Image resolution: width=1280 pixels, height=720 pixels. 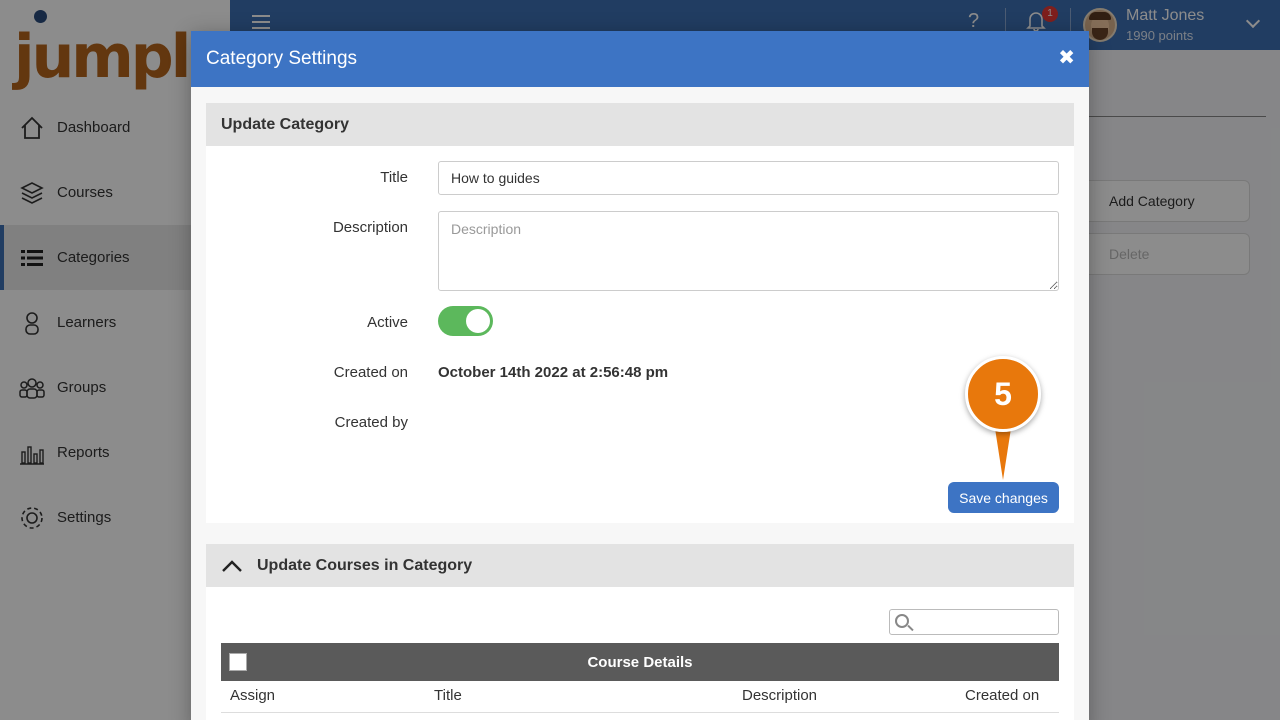 What do you see at coordinates (370, 227) in the screenshot?
I see `description-label: Description` at bounding box center [370, 227].